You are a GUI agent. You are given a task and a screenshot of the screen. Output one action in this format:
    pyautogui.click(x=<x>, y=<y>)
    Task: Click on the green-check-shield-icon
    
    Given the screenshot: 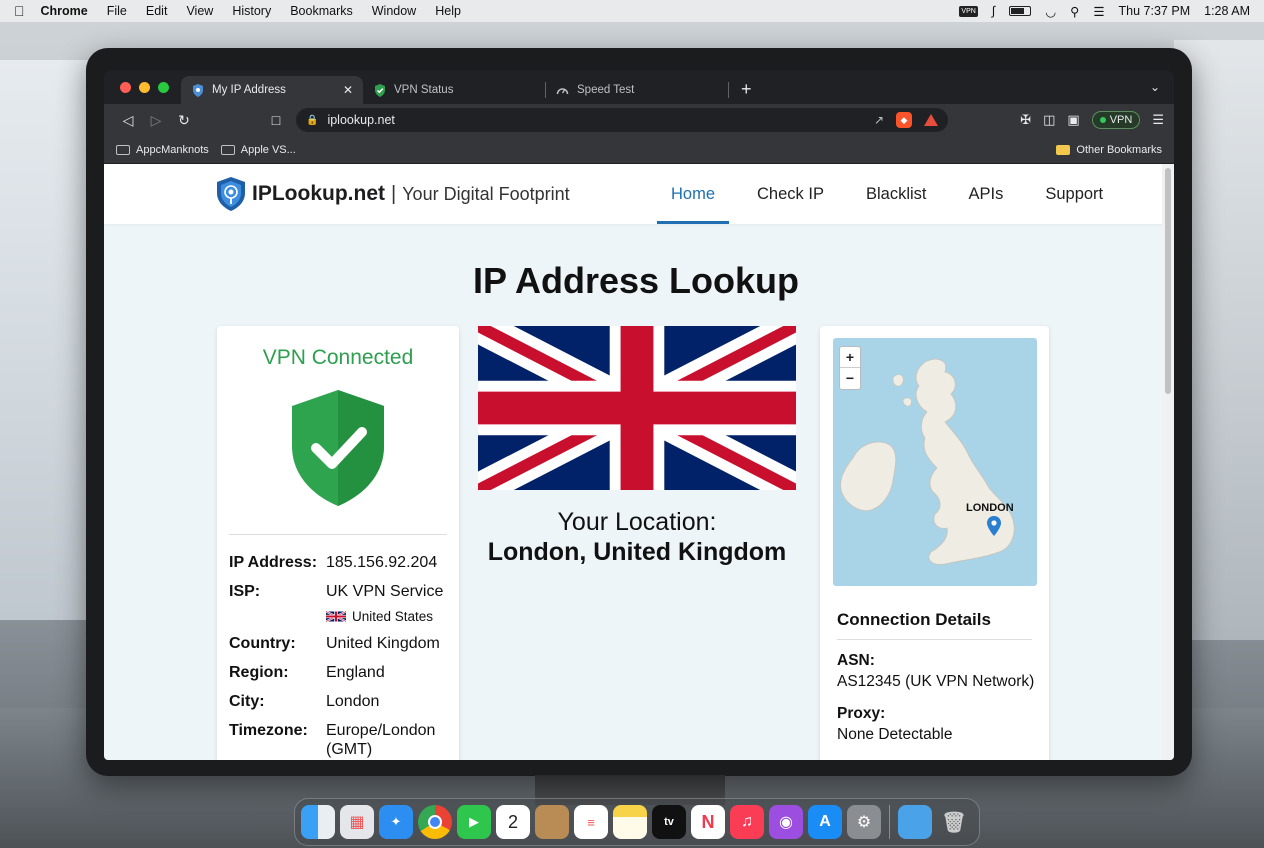 What is the action you would take?
    pyautogui.click(x=338, y=448)
    